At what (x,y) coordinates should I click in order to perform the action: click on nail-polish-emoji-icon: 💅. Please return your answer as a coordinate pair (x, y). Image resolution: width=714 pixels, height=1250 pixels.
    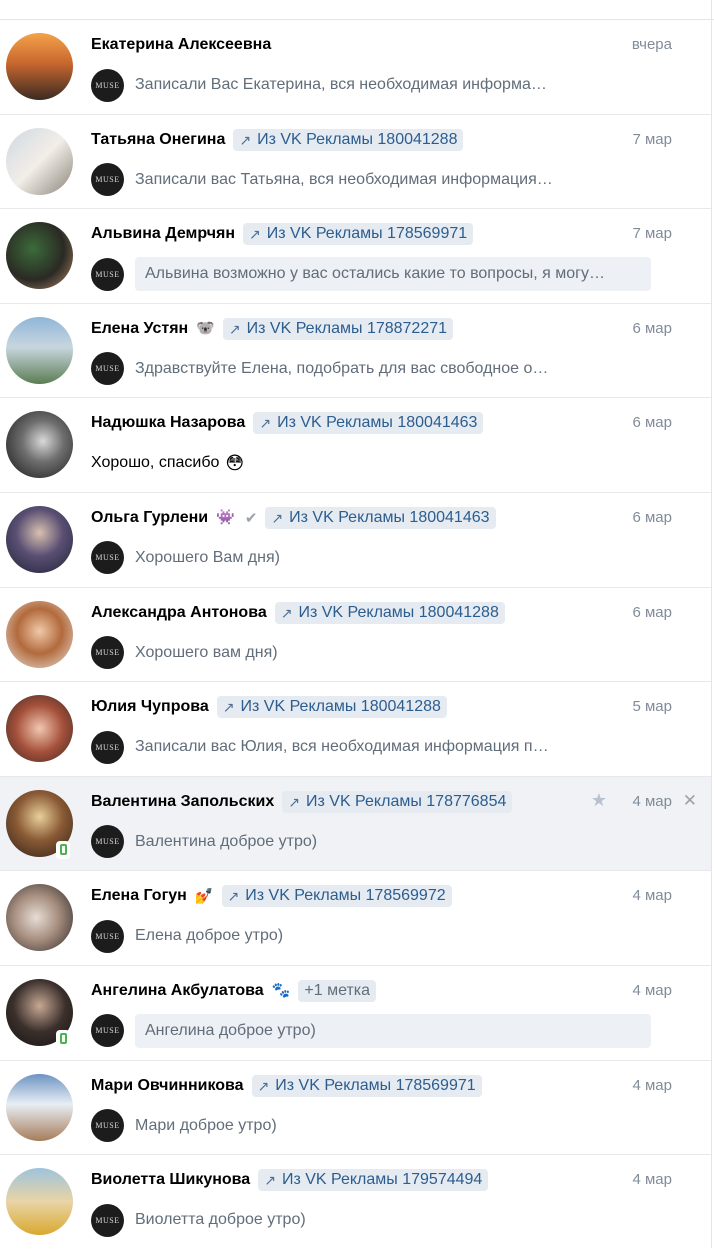
    Looking at the image, I should click on (204, 896).